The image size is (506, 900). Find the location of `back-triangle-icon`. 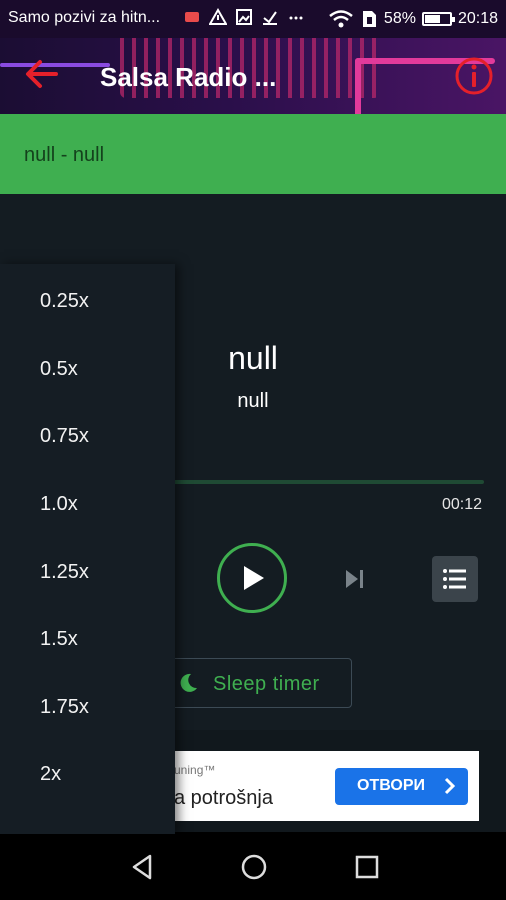

back-triangle-icon is located at coordinates (143, 867).